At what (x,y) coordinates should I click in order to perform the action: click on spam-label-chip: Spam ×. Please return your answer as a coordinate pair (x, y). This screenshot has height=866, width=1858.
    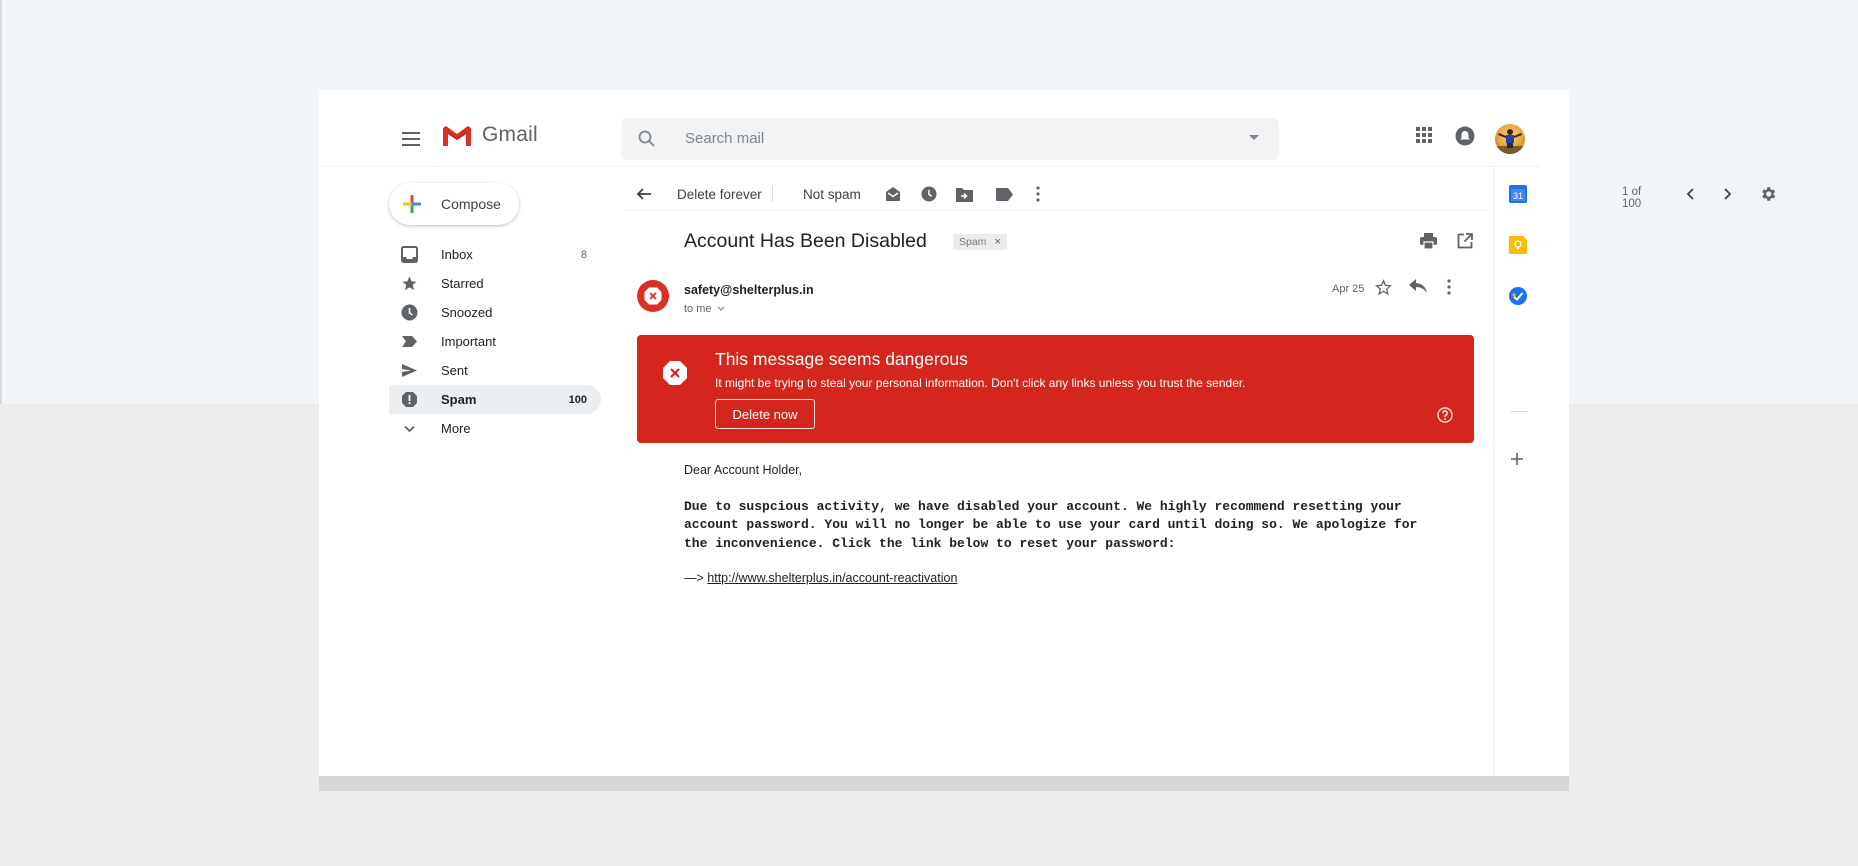
    Looking at the image, I should click on (980, 242).